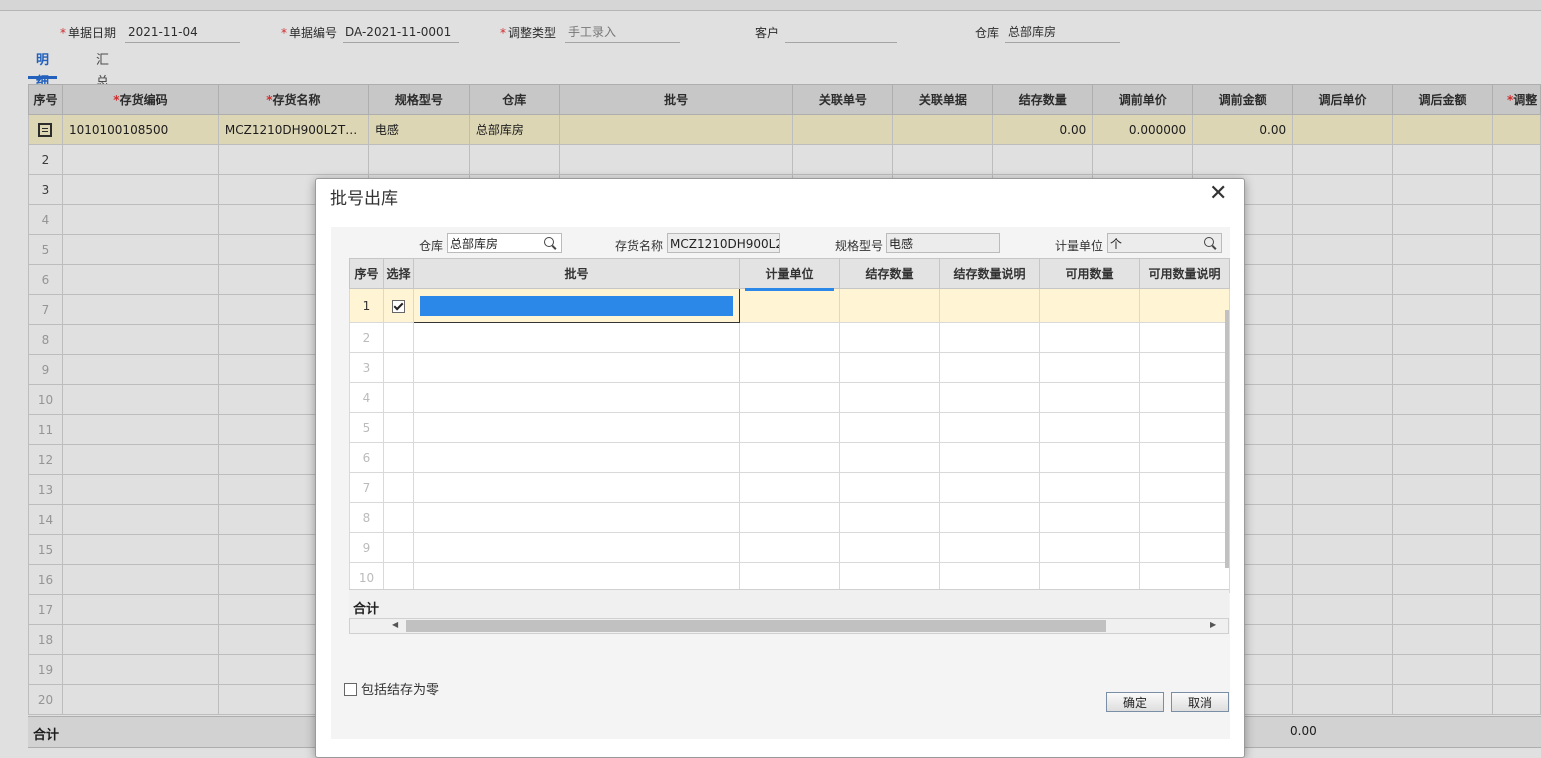 This screenshot has height=758, width=1541. I want to click on cell-unit, so click(789, 305).